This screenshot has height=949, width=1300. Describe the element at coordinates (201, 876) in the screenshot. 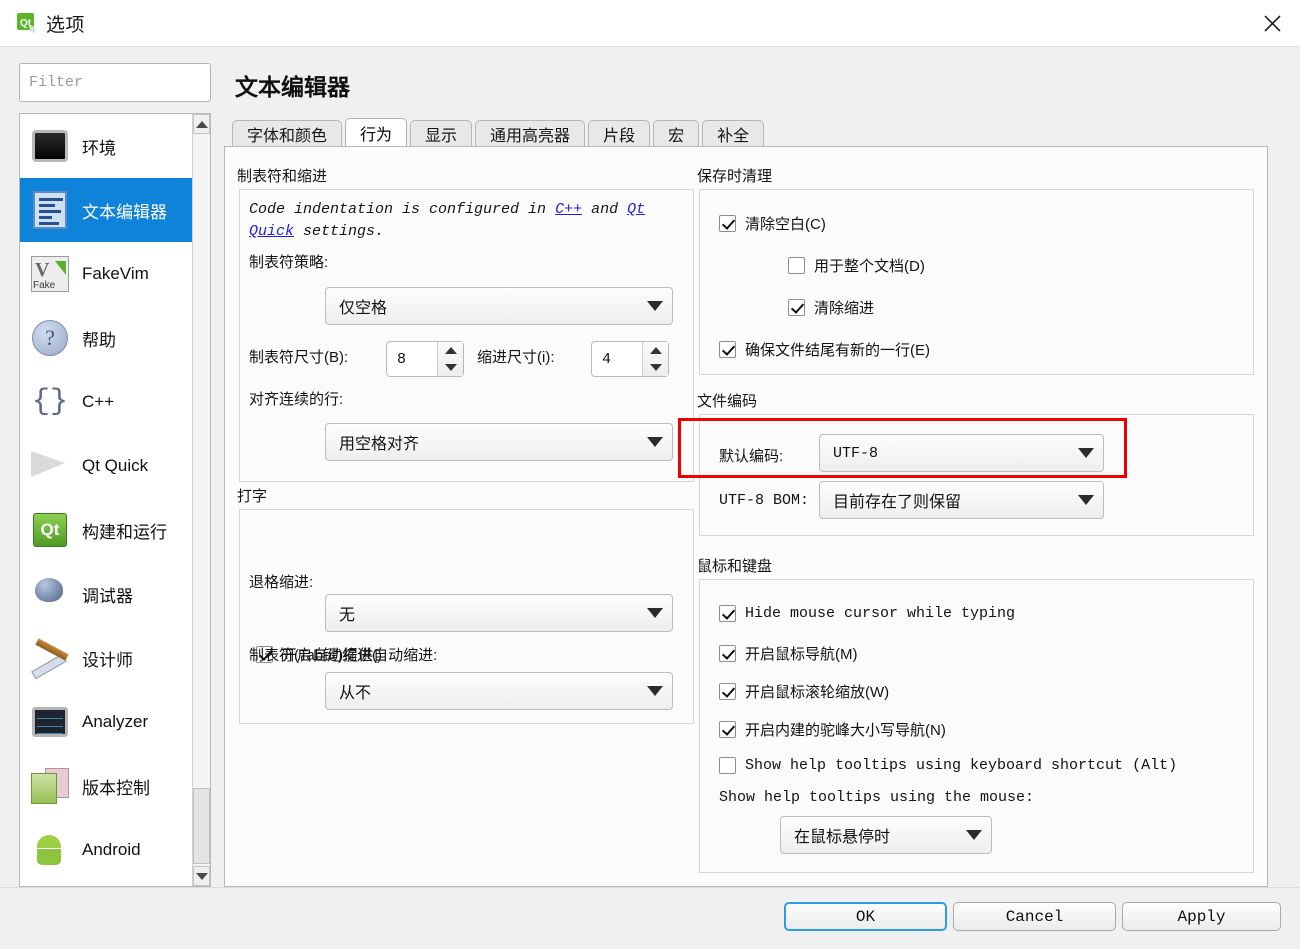

I see `scroll-down-icon` at that location.